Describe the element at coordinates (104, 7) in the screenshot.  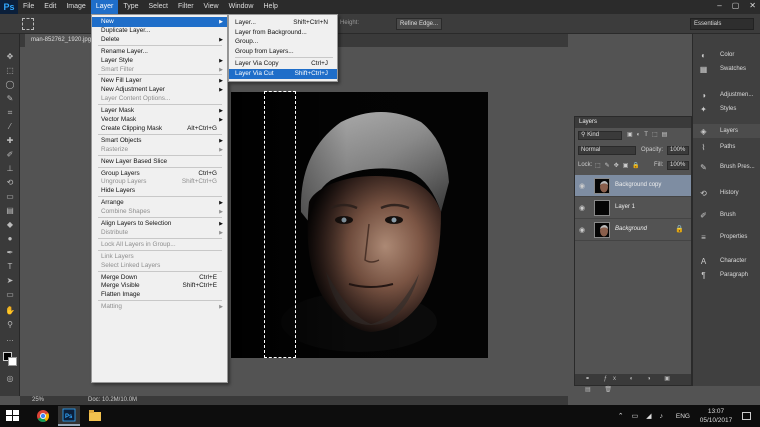
I see `menu-layer: Layer` at that location.